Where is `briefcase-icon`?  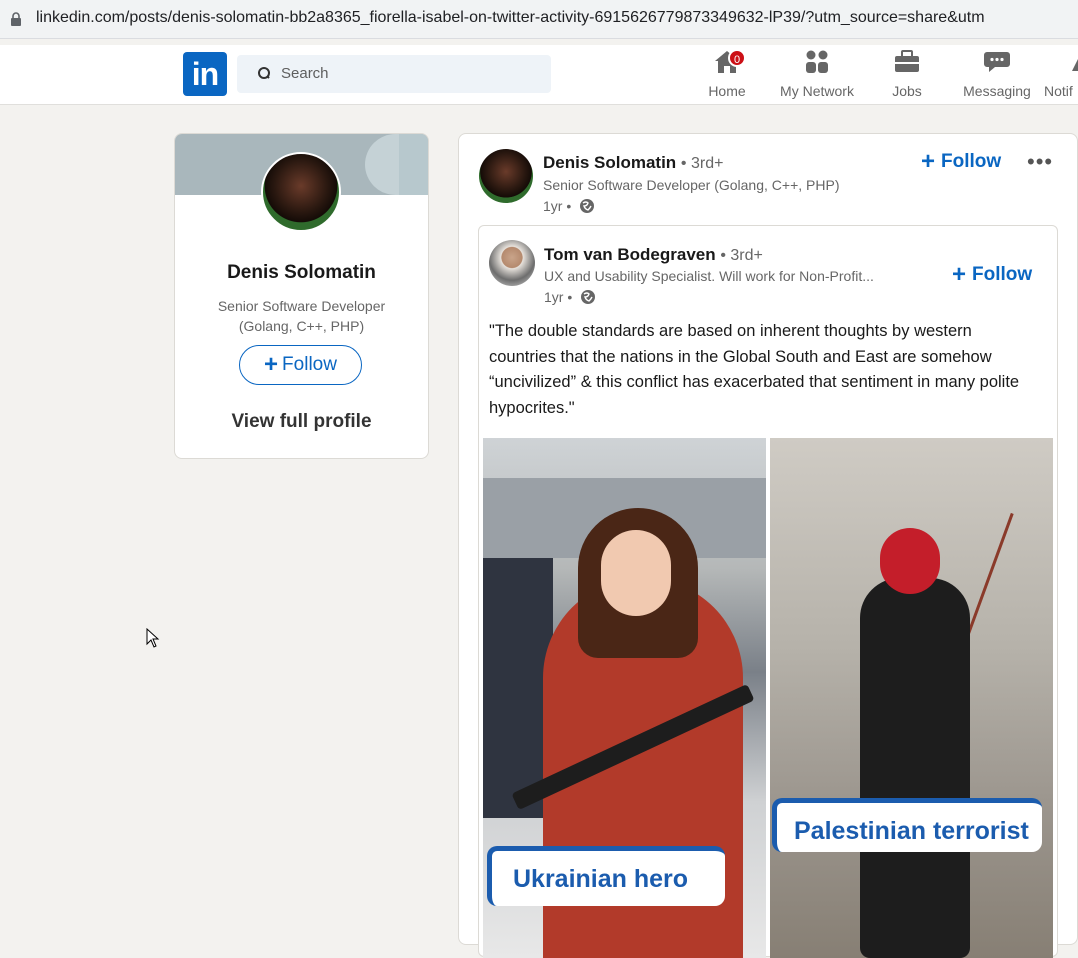
briefcase-icon is located at coordinates (907, 61).